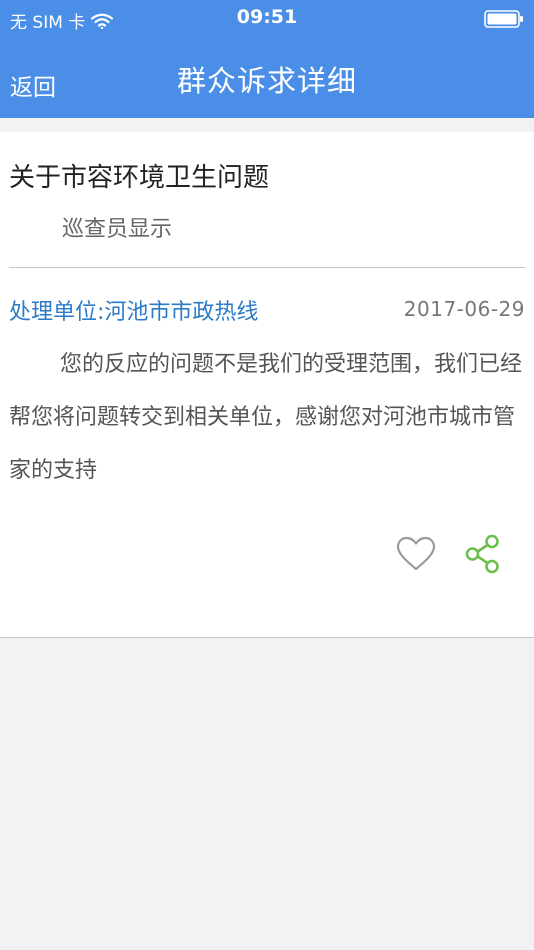 Image resolution: width=534 pixels, height=950 pixels. Describe the element at coordinates (483, 554) in the screenshot. I see `share-icon` at that location.